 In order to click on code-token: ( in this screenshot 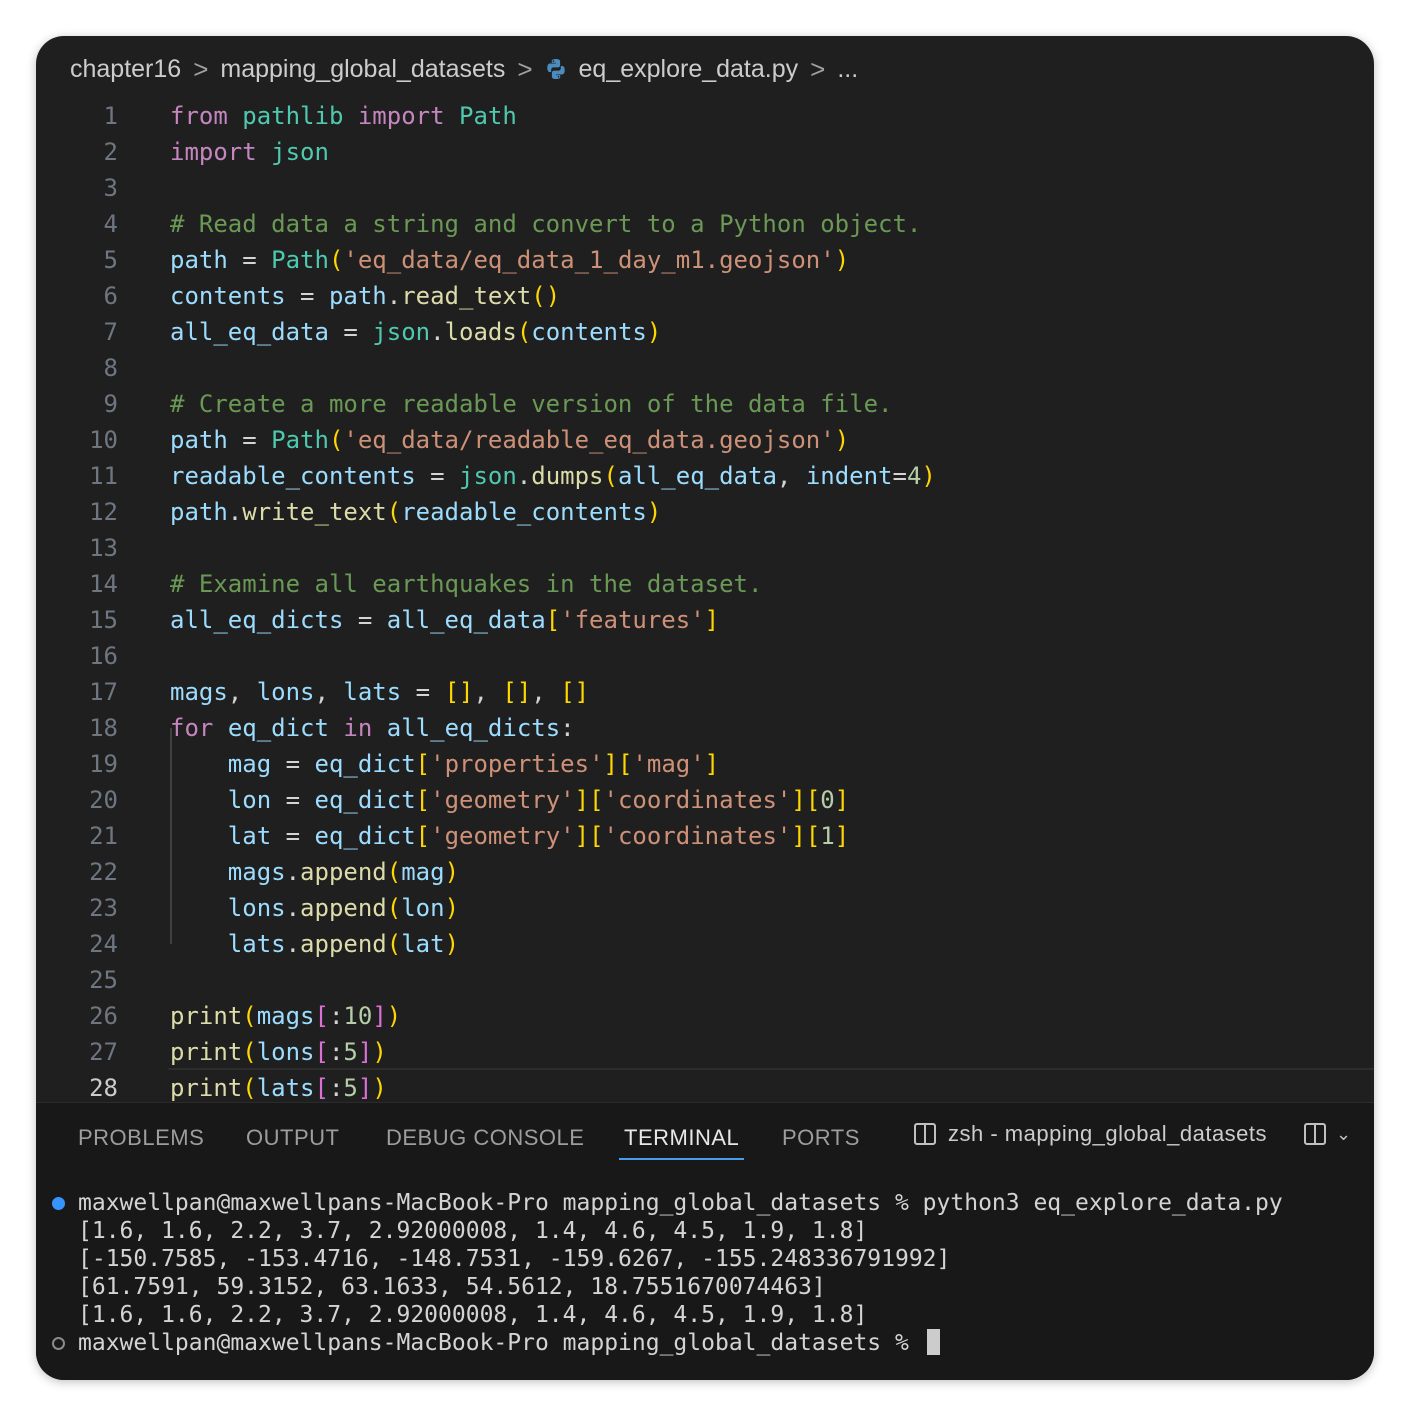, I will do `click(249, 1016)`.